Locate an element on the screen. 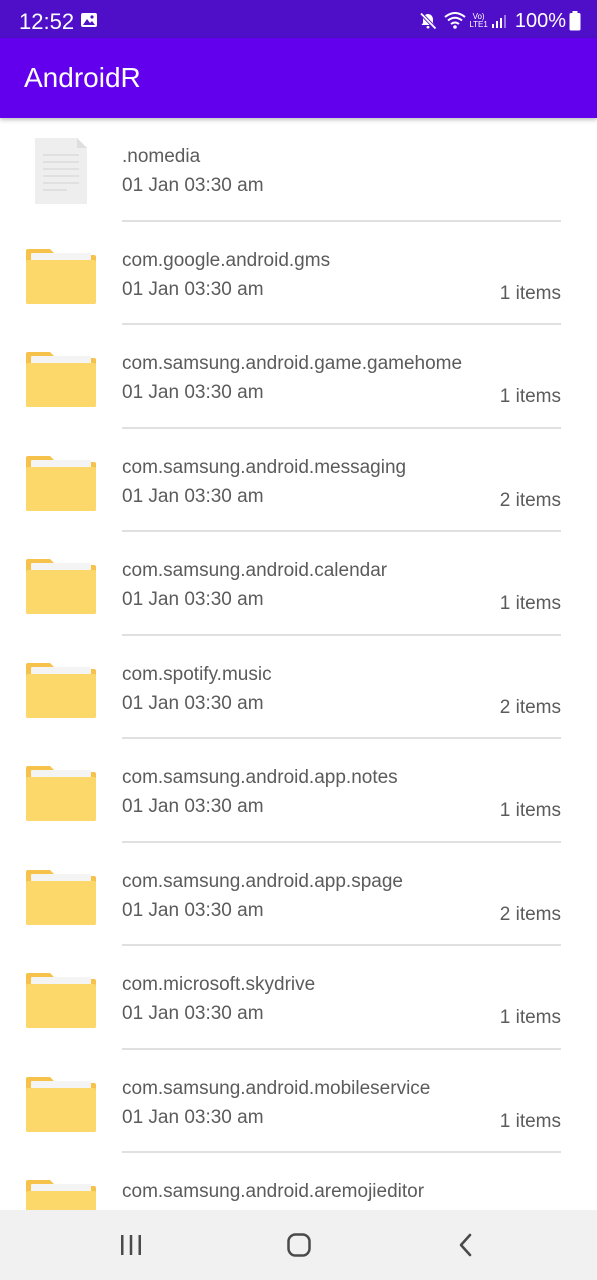 This screenshot has width=597, height=1280. file-name: com.samsung.android.aremojieditor is located at coordinates (273, 1191).